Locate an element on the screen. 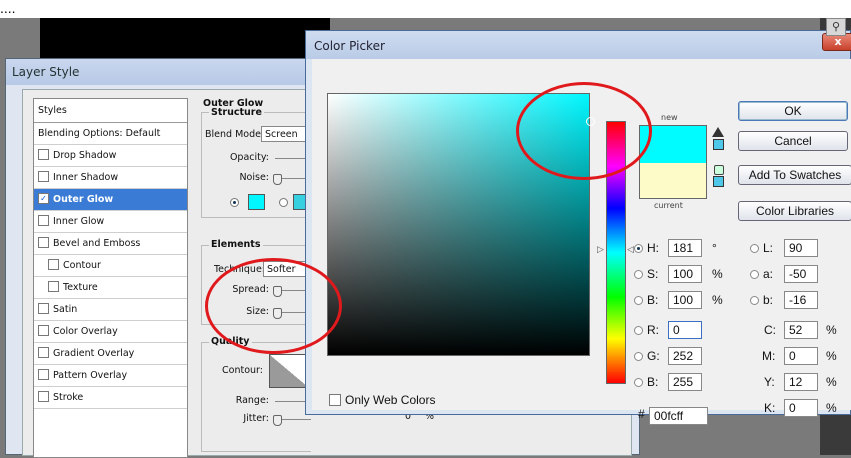 This screenshot has height=458, width=851. color-libraries-button: Color Libraries is located at coordinates (794, 211).